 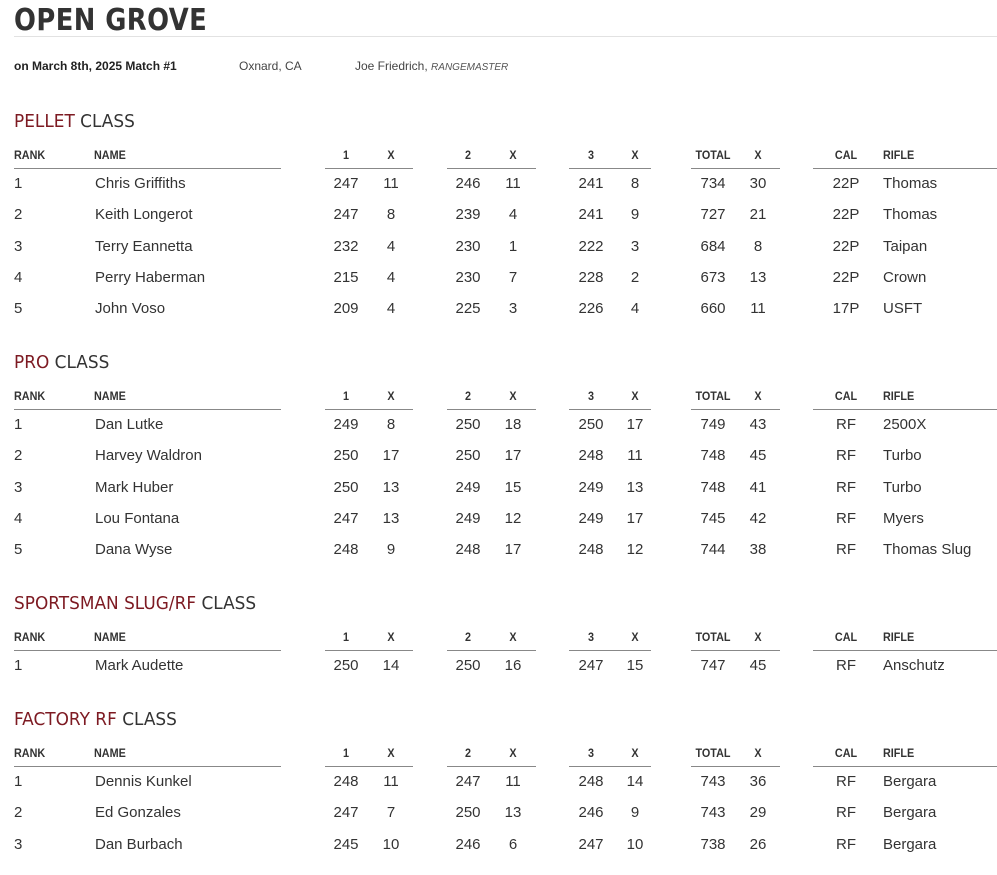 What do you see at coordinates (635, 424) in the screenshot?
I see `cell-x-3: 17` at bounding box center [635, 424].